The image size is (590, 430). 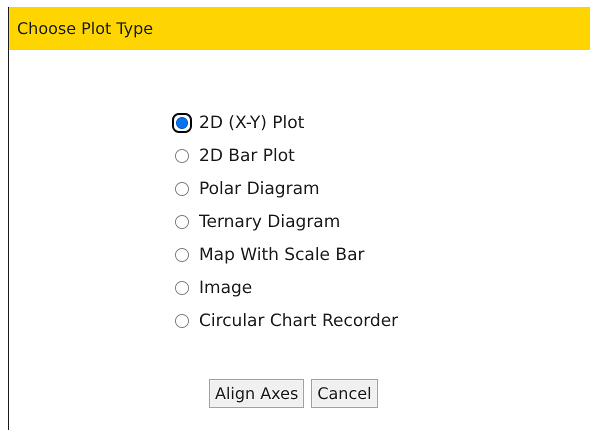 I want to click on dialog-button: Cancel, so click(x=344, y=393).